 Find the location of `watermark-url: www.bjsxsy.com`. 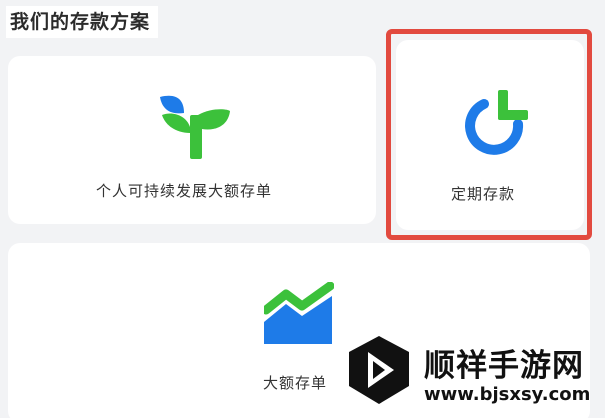

watermark-url: www.bjsxsy.com is located at coordinates (507, 394).